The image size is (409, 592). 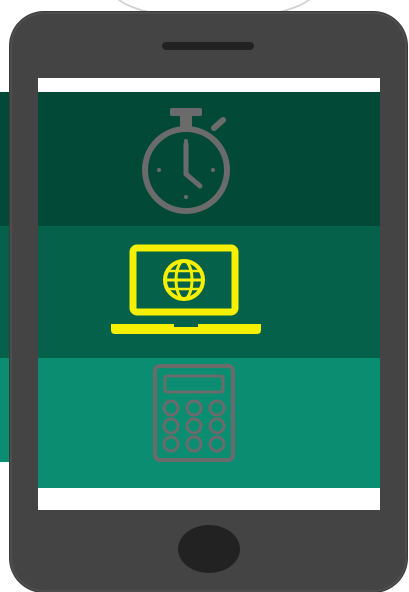 I want to click on home-button, so click(x=209, y=549).